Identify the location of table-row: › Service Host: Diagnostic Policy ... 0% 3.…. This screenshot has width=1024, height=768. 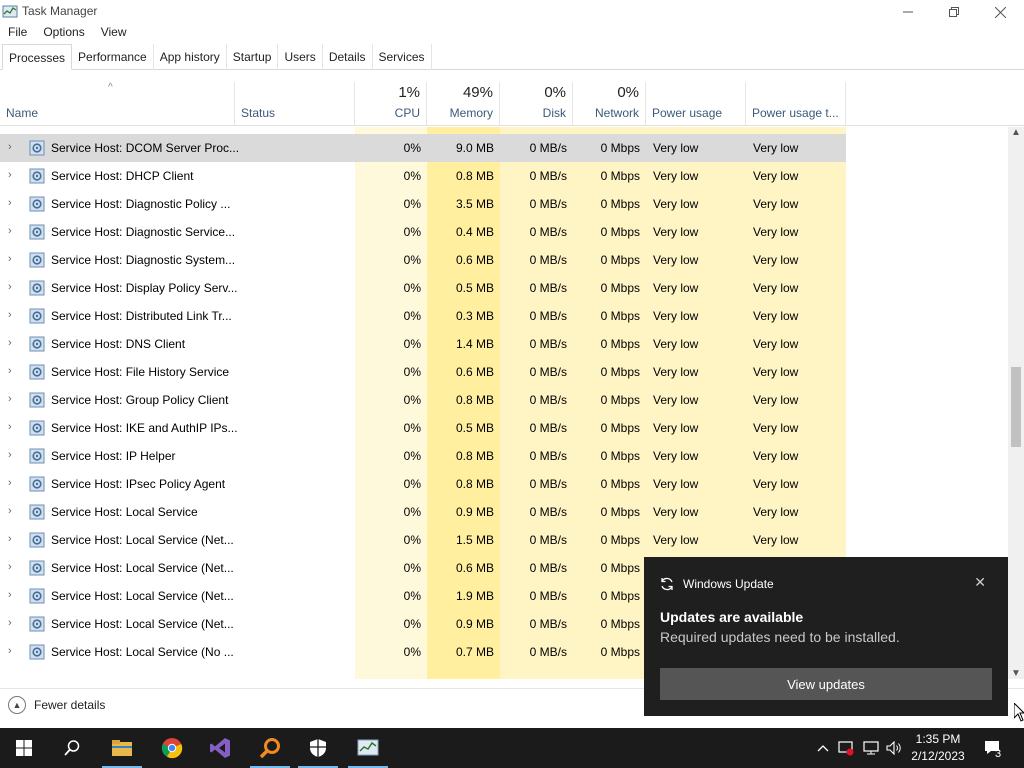
(423, 204).